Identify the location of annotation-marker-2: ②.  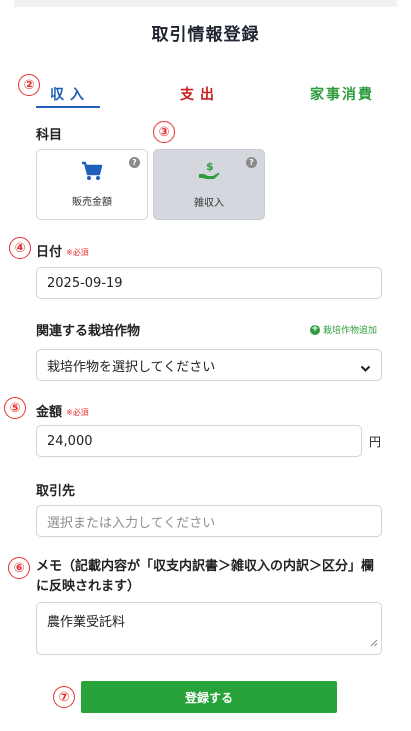
(29, 85).